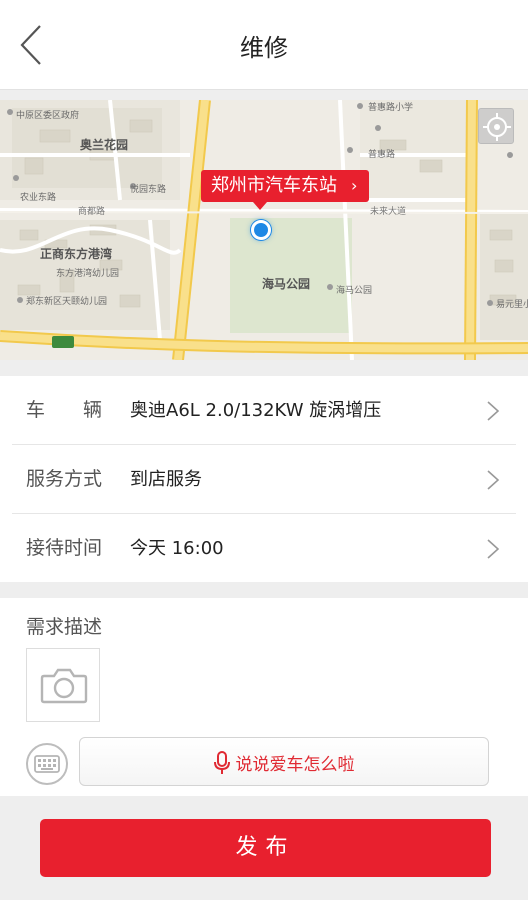  I want to click on map-label-dongfang: 东方港湾幼儿园, so click(88, 274).